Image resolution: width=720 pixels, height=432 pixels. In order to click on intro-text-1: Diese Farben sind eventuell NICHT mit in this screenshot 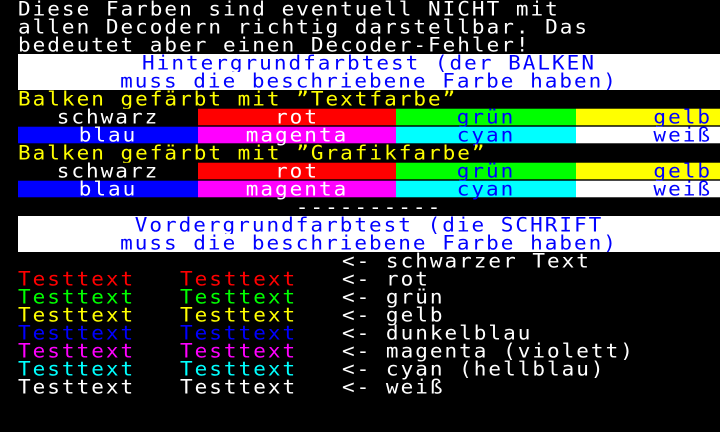, I will do `click(289, 10)`.